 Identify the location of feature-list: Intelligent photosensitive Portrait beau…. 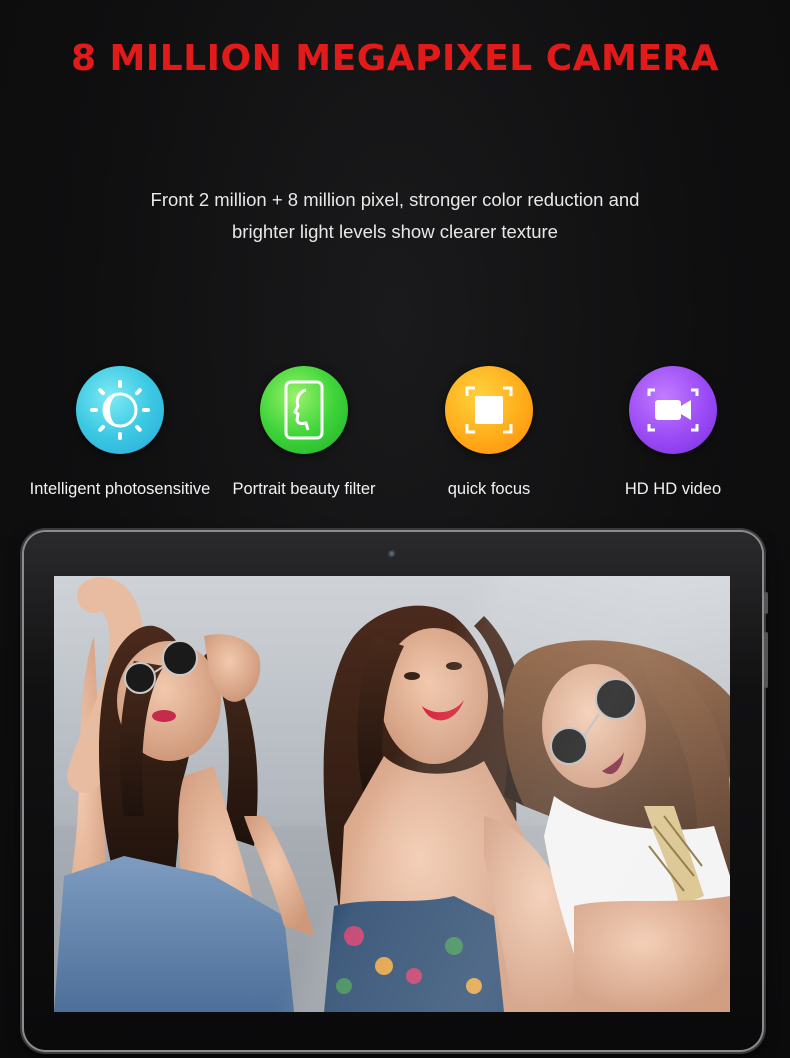
(395, 436).